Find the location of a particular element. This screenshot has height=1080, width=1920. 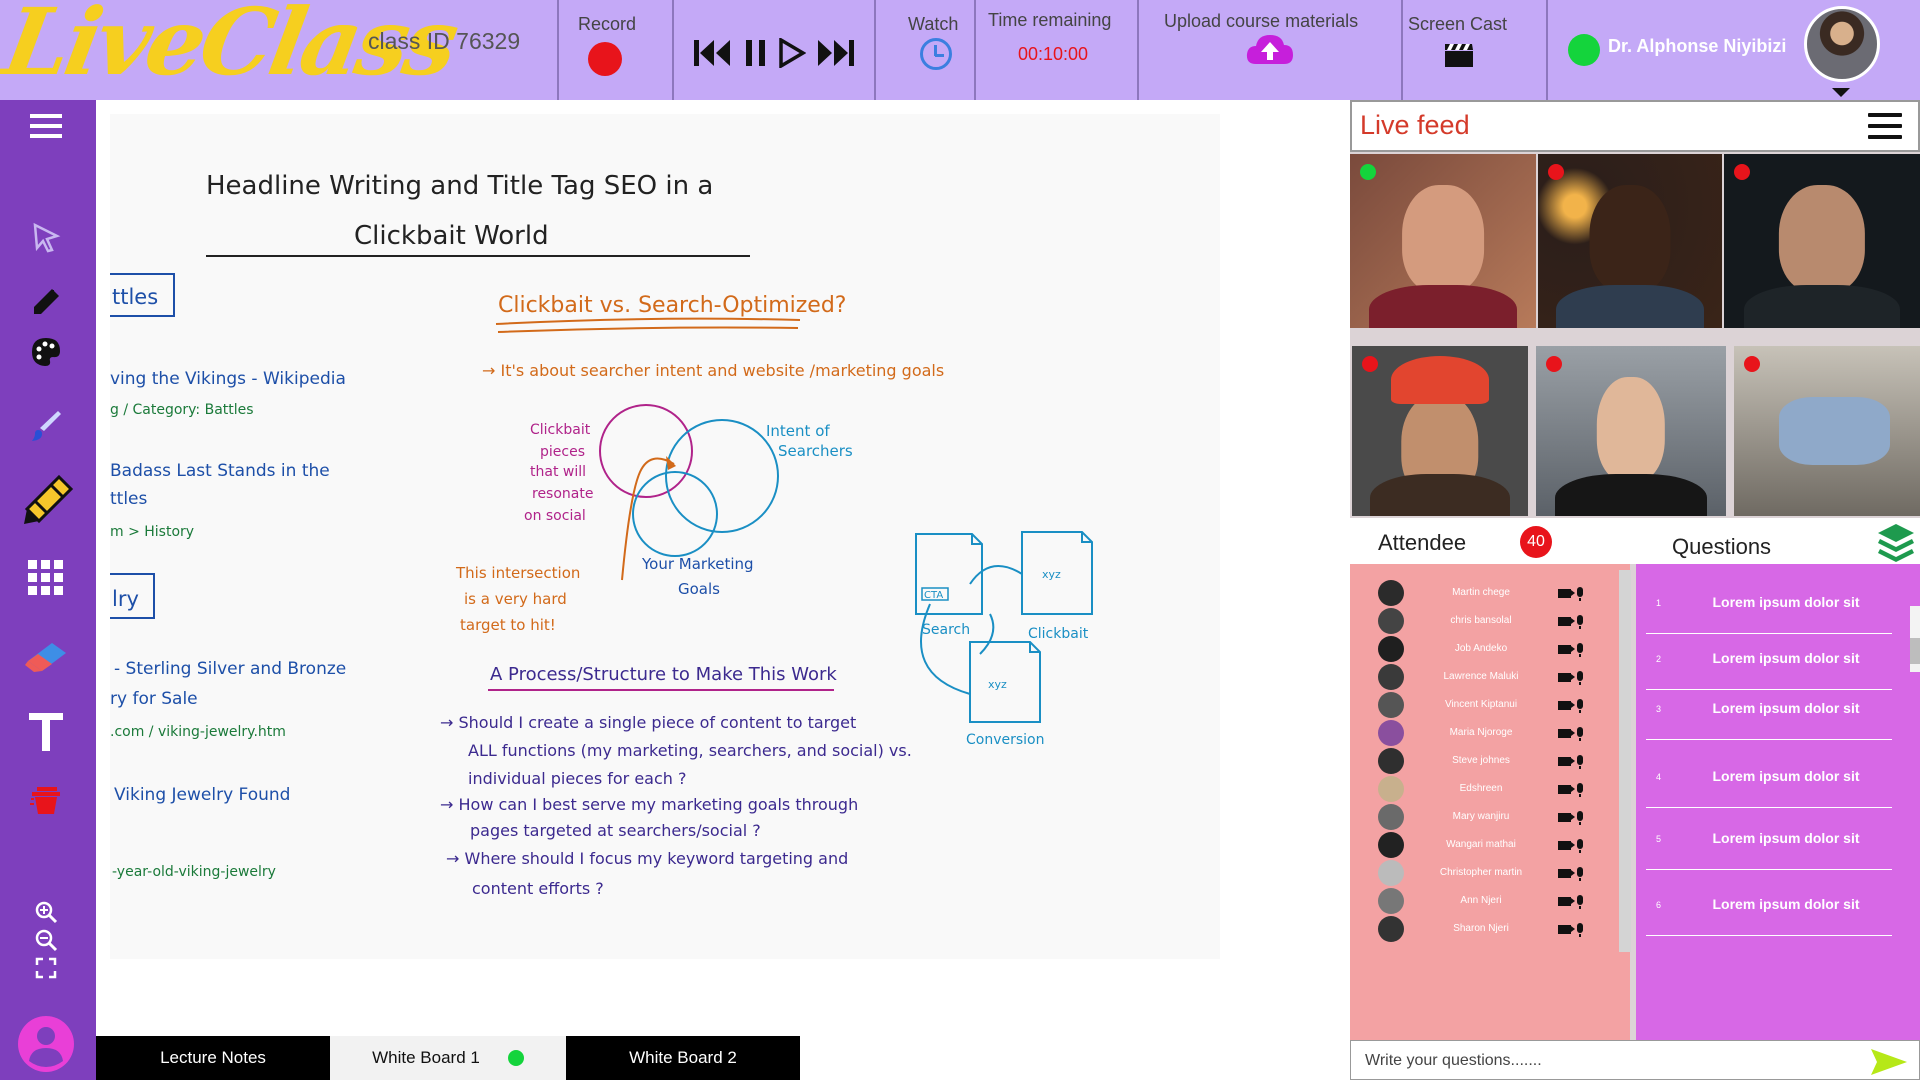

upload-label: Upload course materials is located at coordinates (1261, 21).